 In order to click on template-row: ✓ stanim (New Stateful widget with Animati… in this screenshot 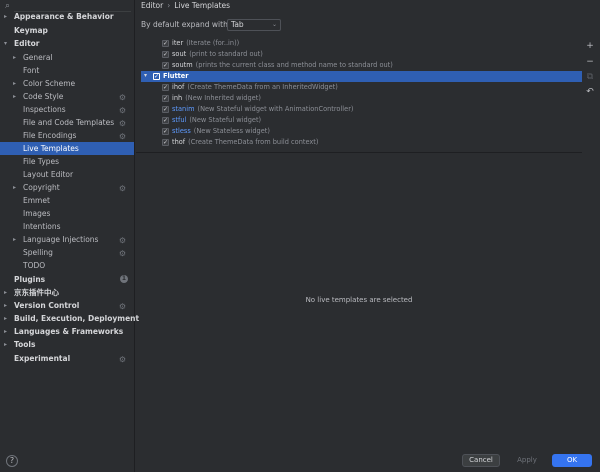, I will do `click(361, 109)`.